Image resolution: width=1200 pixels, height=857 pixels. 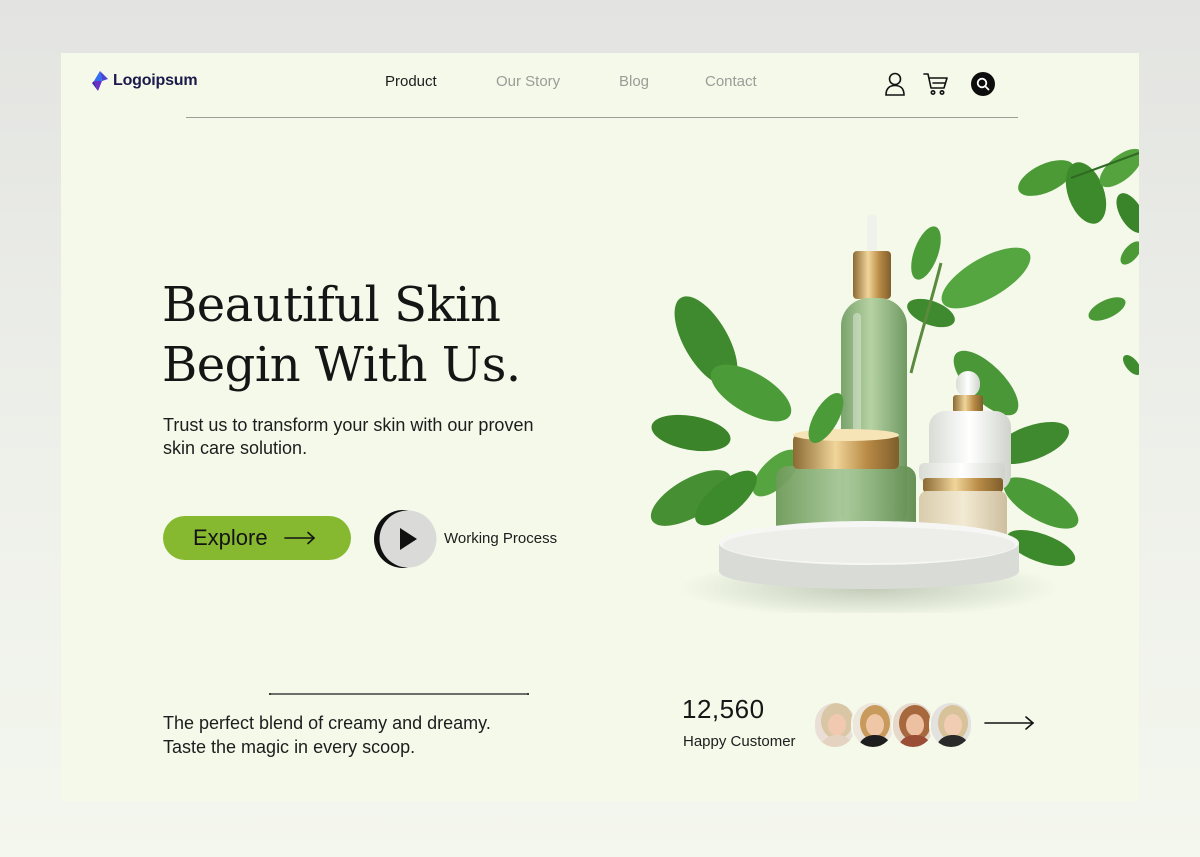 What do you see at coordinates (327, 723) in the screenshot?
I see `tagline-line1: The perfect blend of creamy and dreamy.` at bounding box center [327, 723].